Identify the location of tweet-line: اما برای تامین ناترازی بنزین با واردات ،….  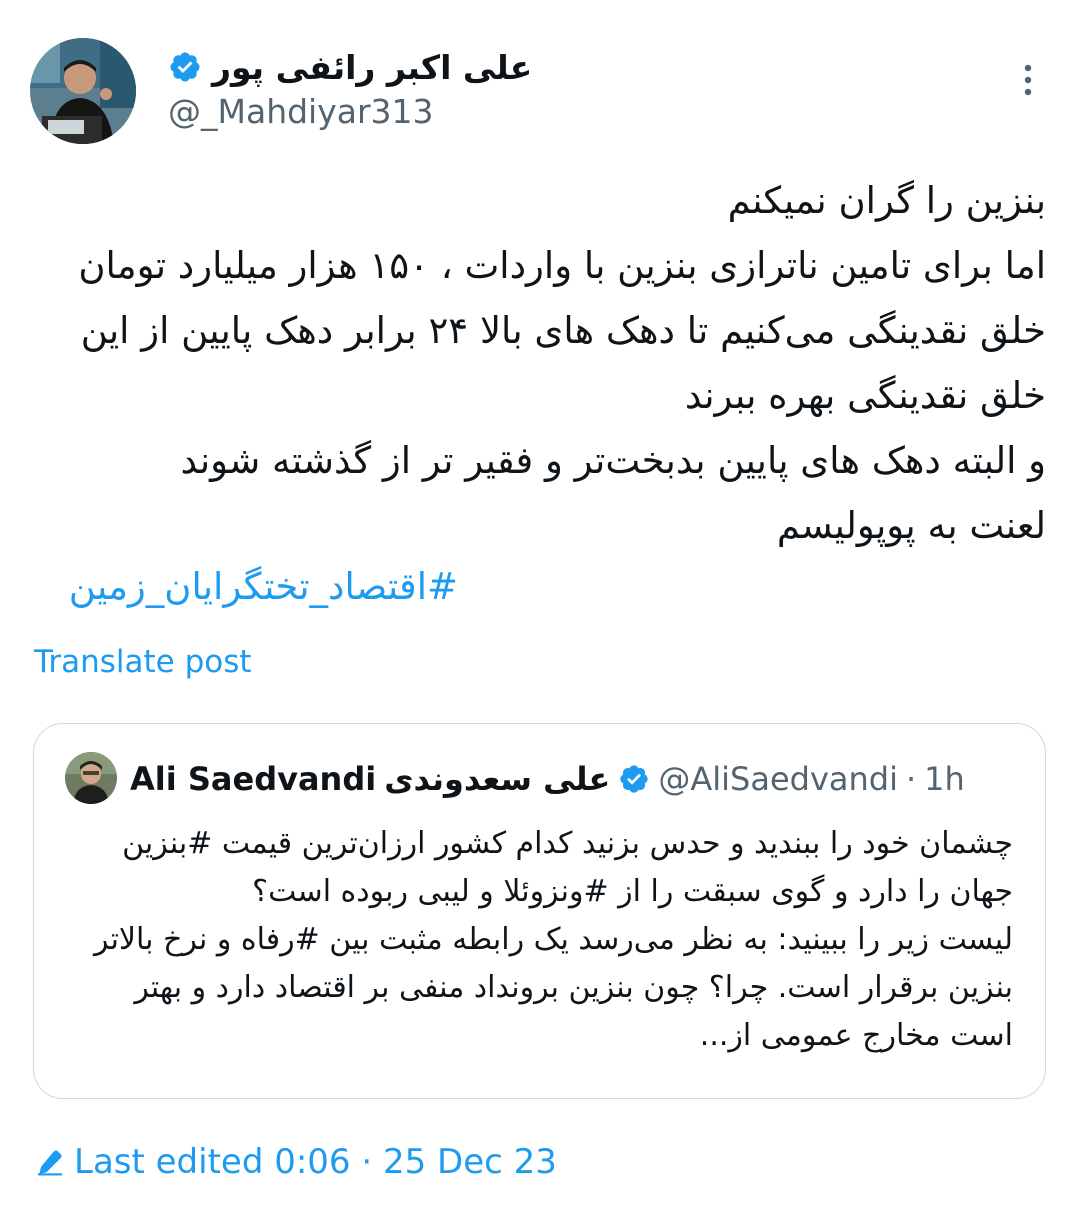
(562, 265).